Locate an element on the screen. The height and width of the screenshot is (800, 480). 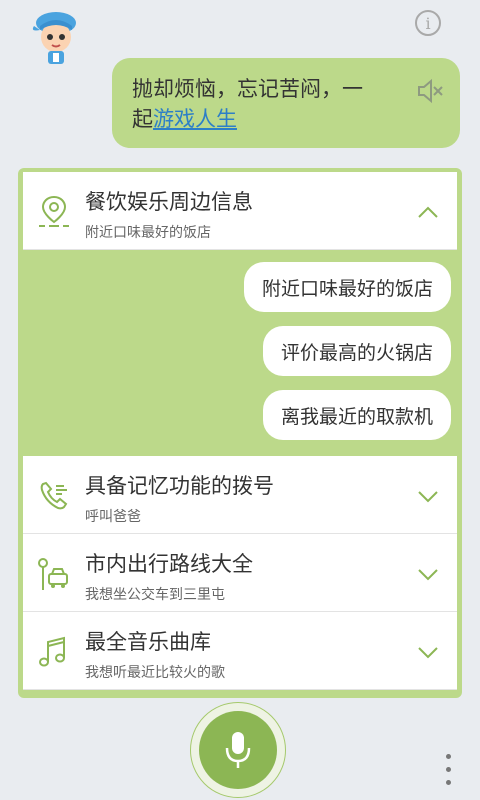
suggestion-bubble: 评价最高的火锅店 is located at coordinates (356, 351).